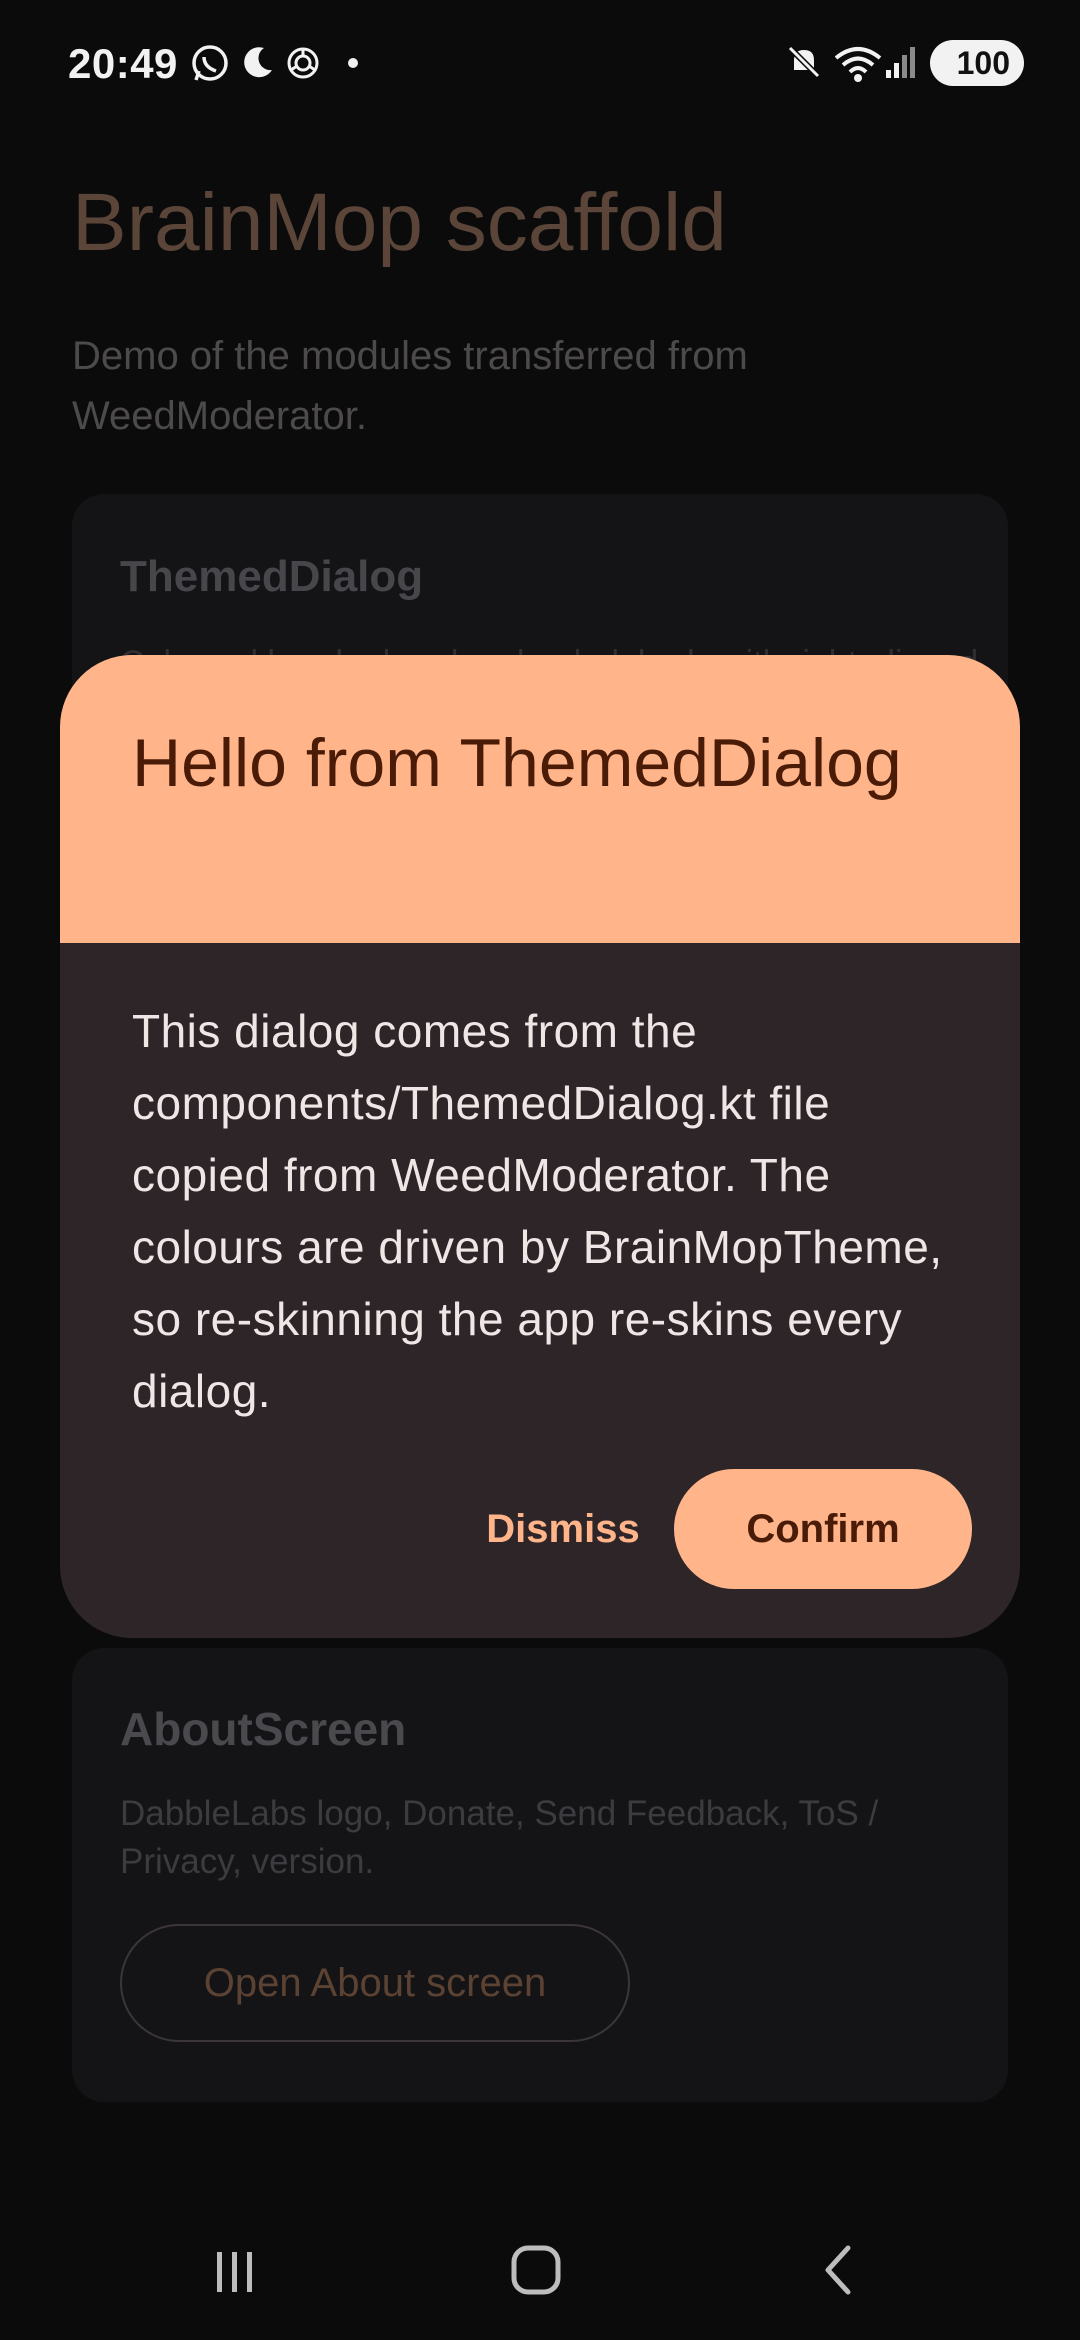 The width and height of the screenshot is (1080, 2340). I want to click on back-icon, so click(838, 2270).